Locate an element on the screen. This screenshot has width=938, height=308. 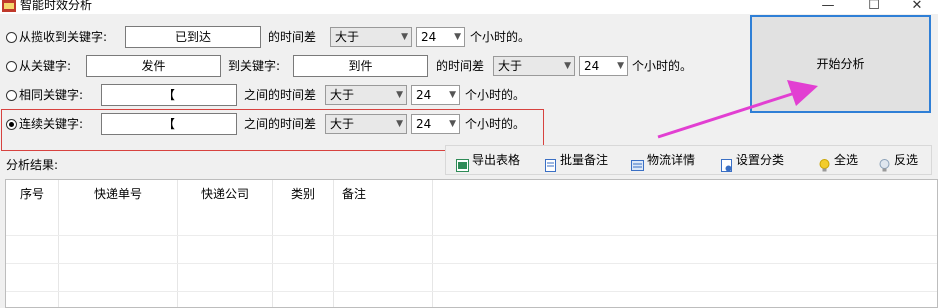
category-settings-icon is located at coordinates (726, 163).